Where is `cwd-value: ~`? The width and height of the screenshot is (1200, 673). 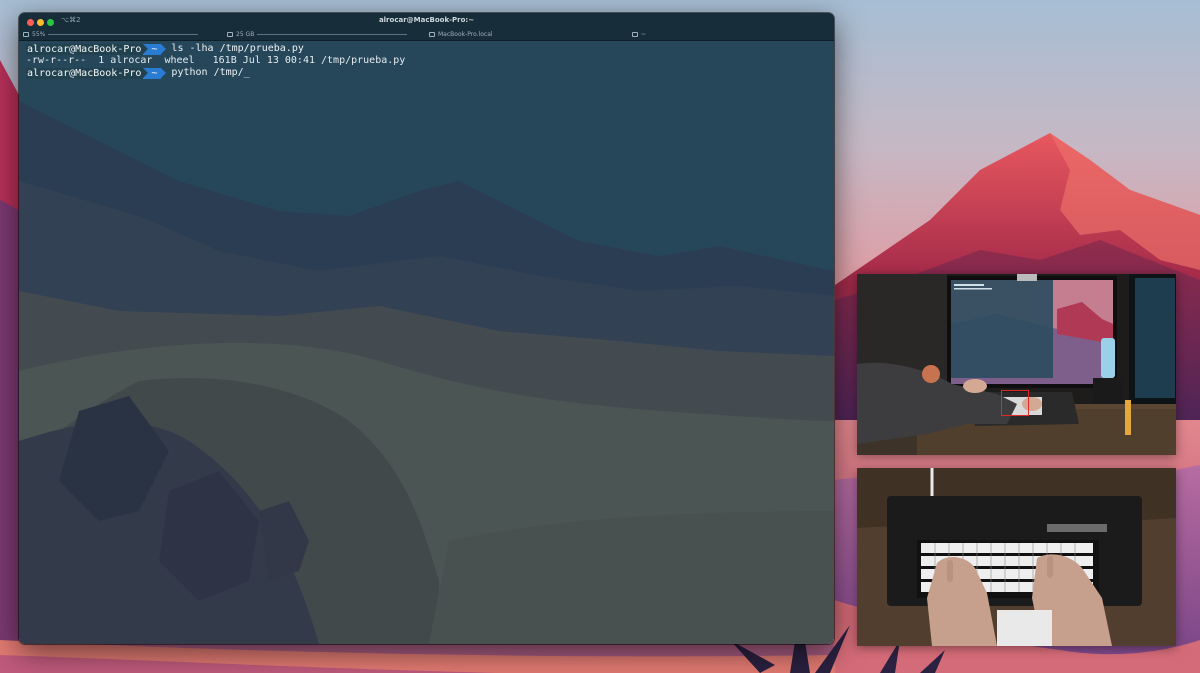 cwd-value: ~ is located at coordinates (644, 34).